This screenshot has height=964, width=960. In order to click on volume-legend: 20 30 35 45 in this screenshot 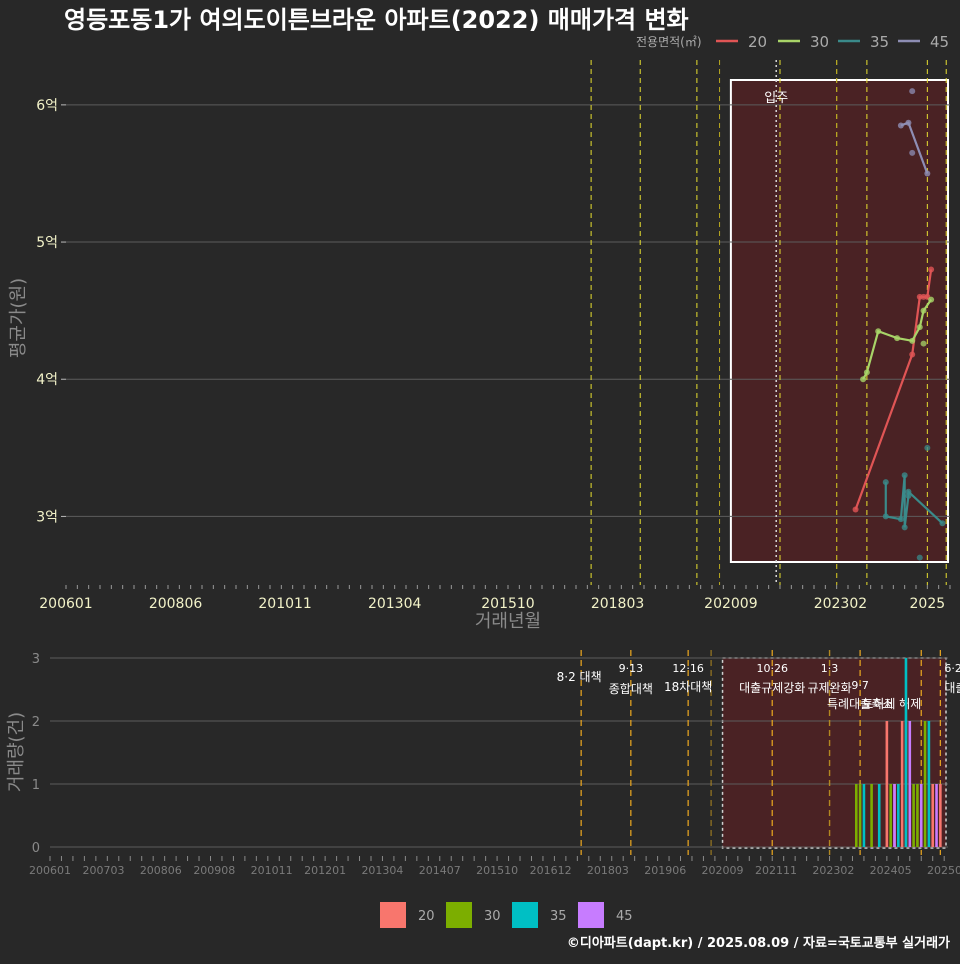, I will do `click(506, 915)`.